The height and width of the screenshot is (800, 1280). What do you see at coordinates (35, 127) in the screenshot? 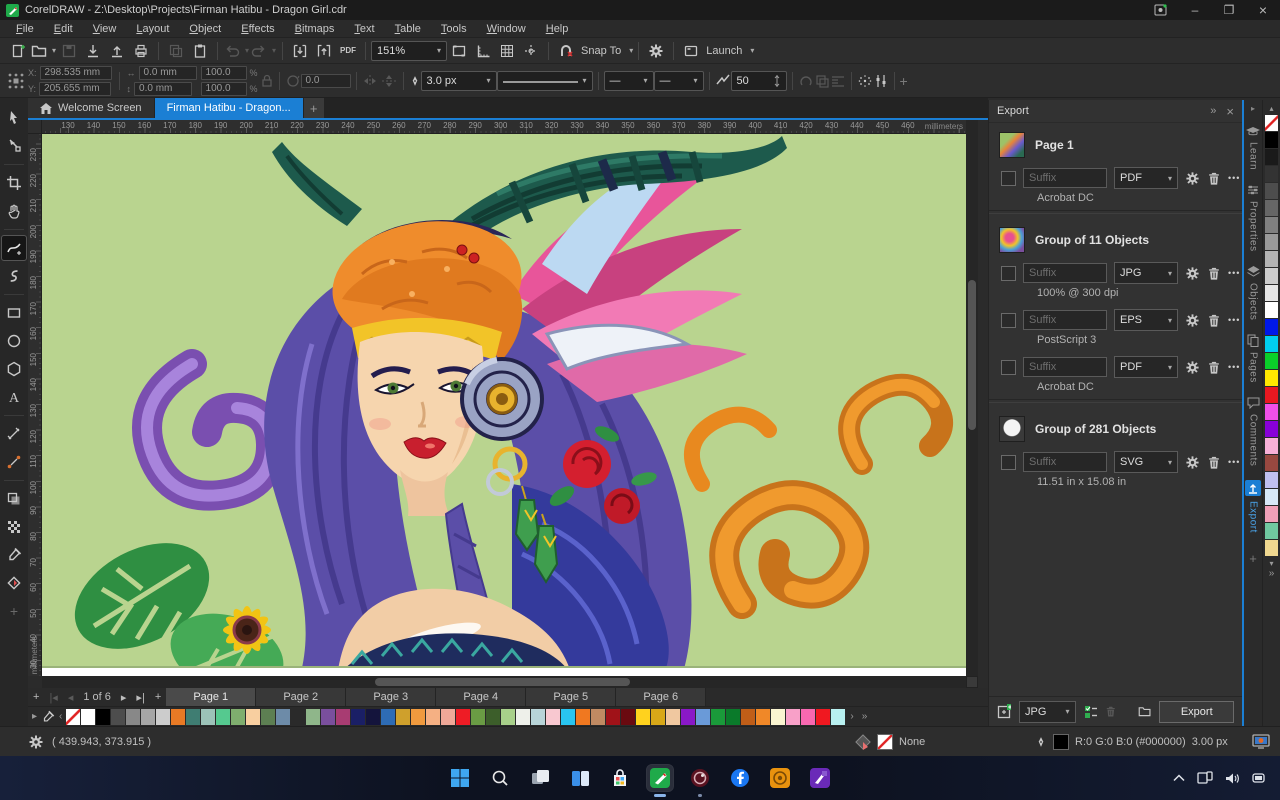
I see `ruler-origin-corner` at bounding box center [35, 127].